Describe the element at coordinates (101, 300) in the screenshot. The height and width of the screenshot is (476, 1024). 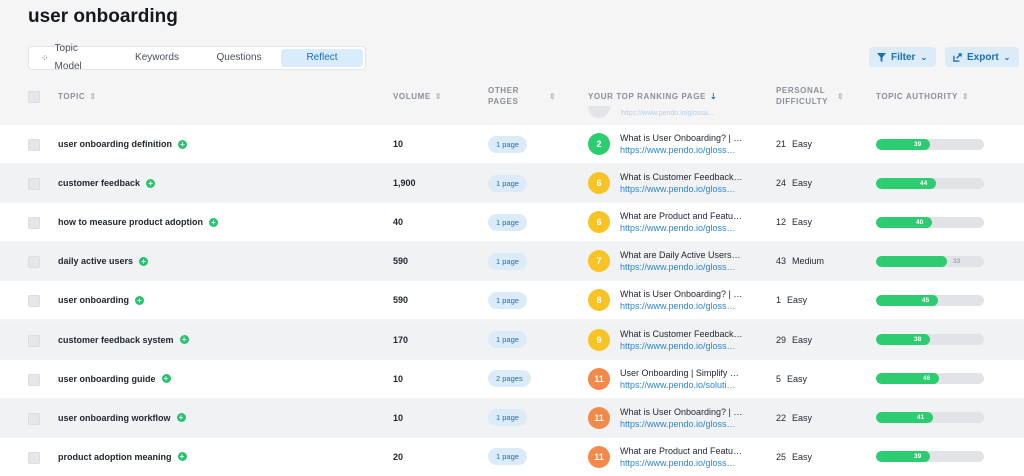
I see `topic-cell: user onboarding +` at that location.